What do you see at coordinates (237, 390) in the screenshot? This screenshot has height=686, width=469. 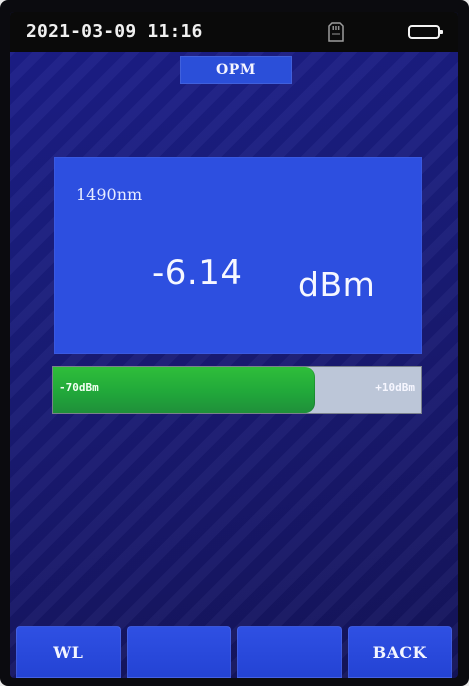 I see `power-meter-bar: -70dBm +10dBm` at bounding box center [237, 390].